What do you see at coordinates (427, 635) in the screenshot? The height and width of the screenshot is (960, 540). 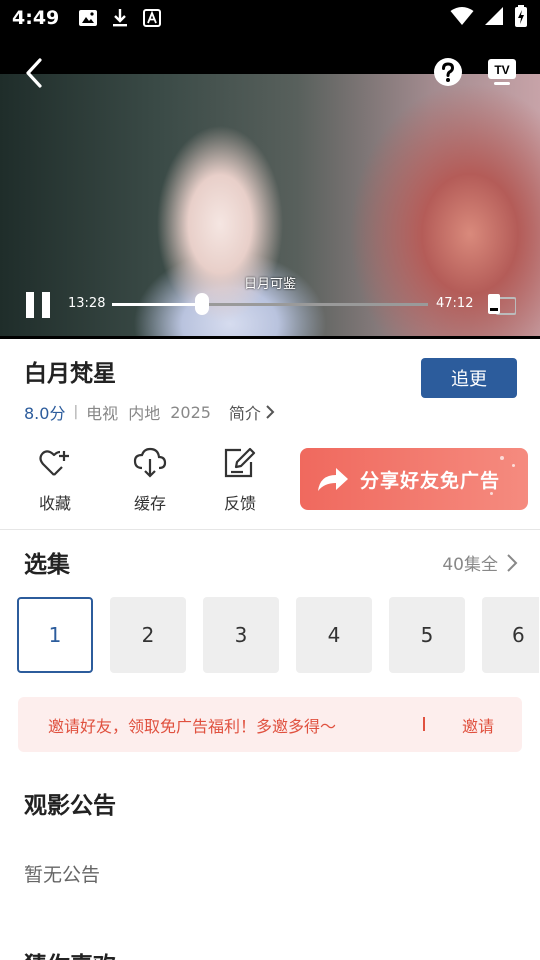 I see `episode-item: 5` at bounding box center [427, 635].